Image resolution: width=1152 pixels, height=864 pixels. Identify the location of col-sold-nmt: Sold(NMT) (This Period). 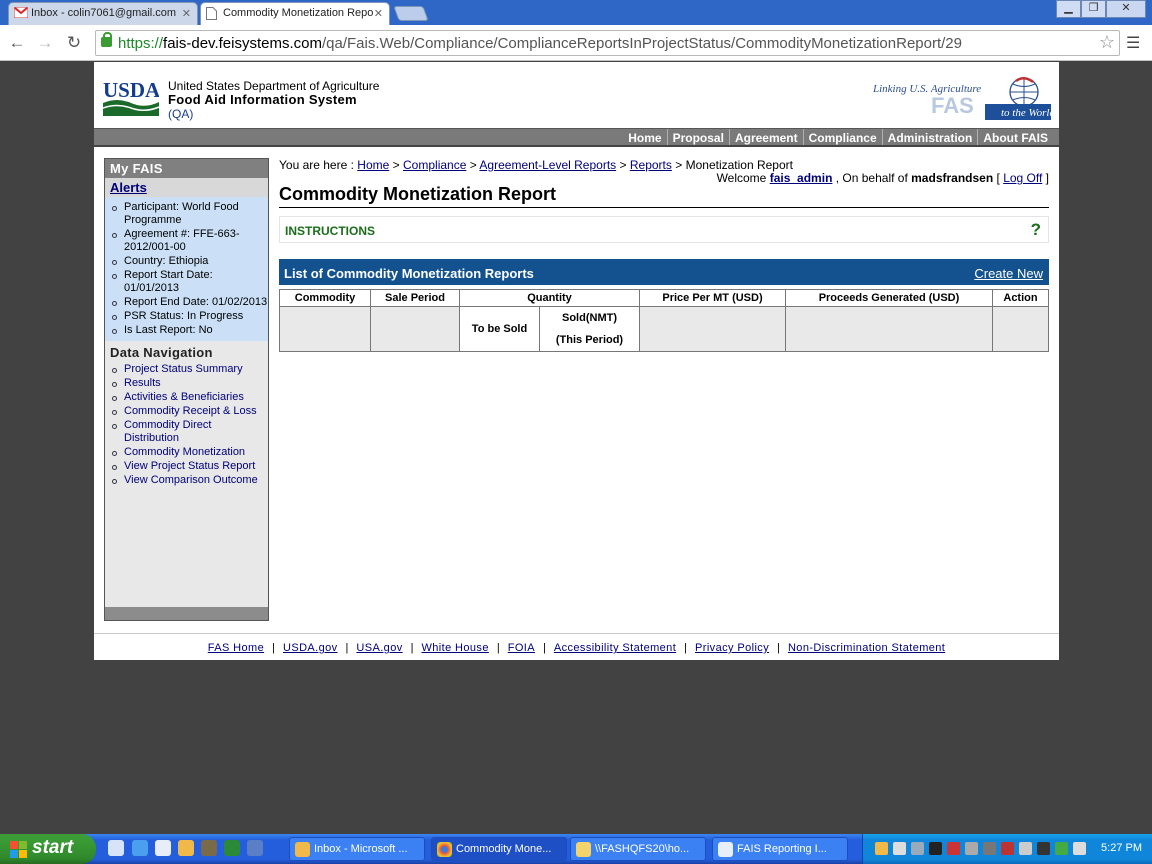
(589, 329).